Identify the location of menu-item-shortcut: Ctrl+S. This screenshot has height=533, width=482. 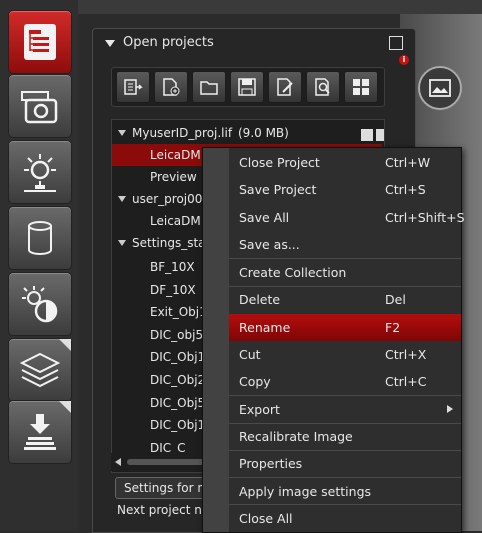
(405, 189).